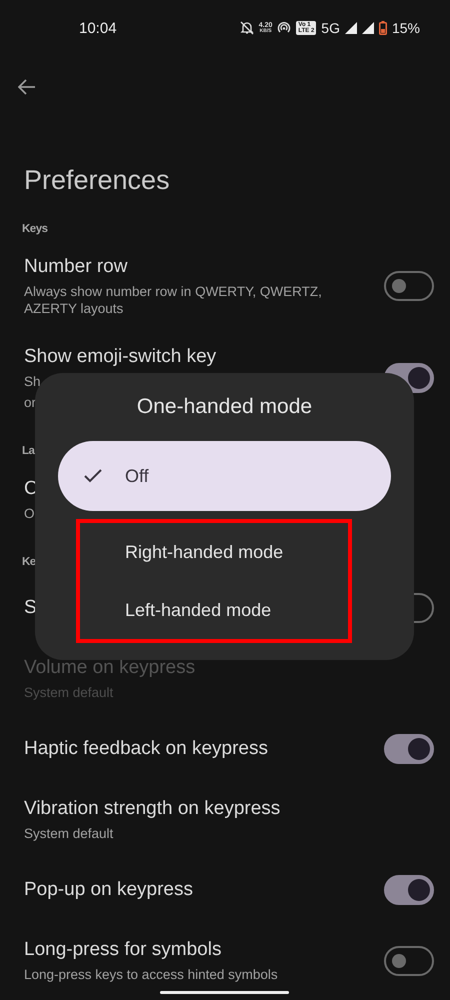 This screenshot has height=1000, width=450. What do you see at coordinates (382, 28) in the screenshot?
I see `battery-icon` at bounding box center [382, 28].